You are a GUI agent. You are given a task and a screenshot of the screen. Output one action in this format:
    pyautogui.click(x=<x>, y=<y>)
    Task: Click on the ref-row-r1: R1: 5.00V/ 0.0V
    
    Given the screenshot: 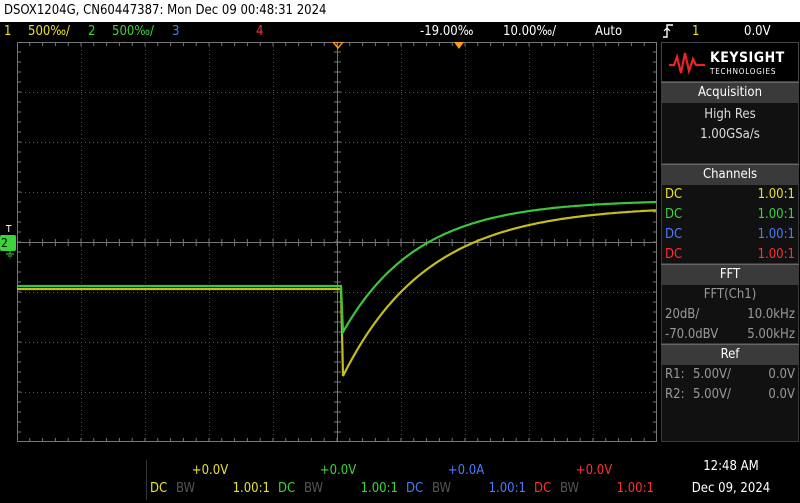 What is the action you would take?
    pyautogui.click(x=730, y=374)
    